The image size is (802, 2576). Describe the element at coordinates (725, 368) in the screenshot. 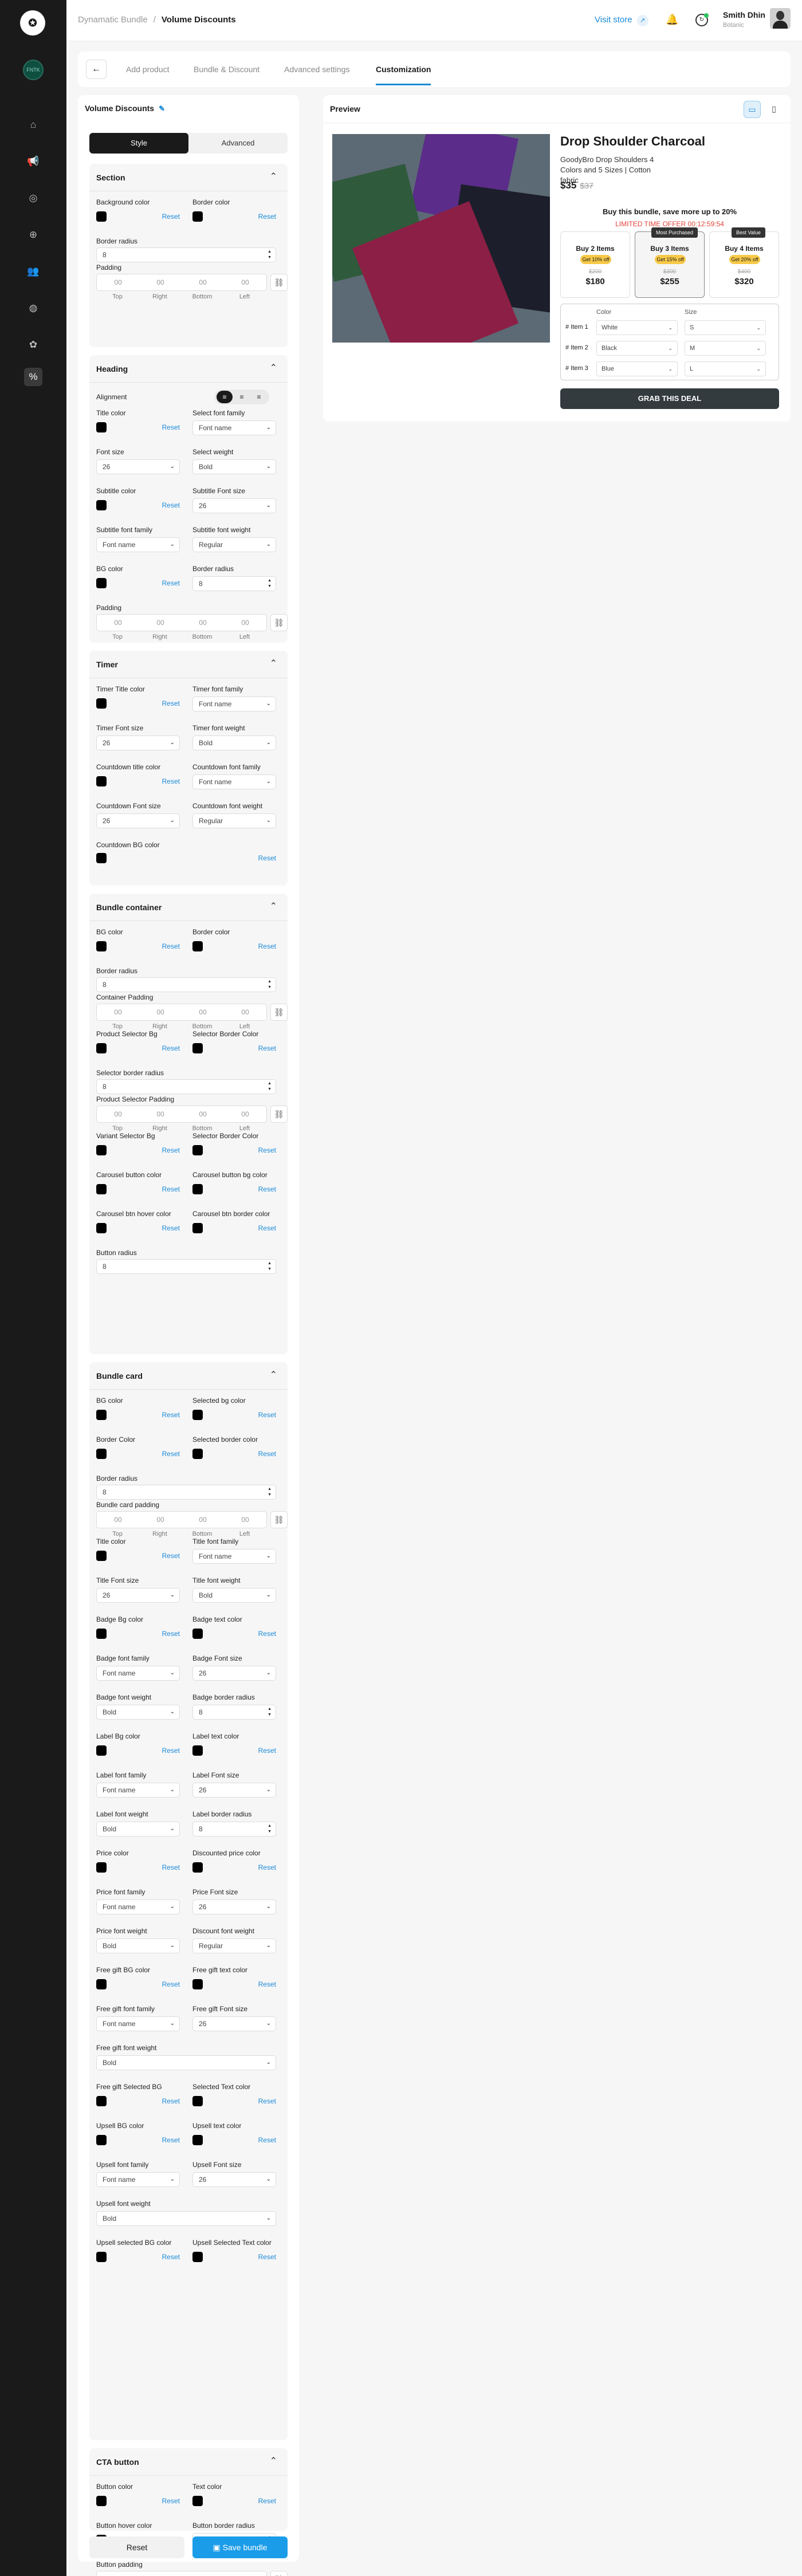

I see `variant-size-select: L ⌄` at that location.